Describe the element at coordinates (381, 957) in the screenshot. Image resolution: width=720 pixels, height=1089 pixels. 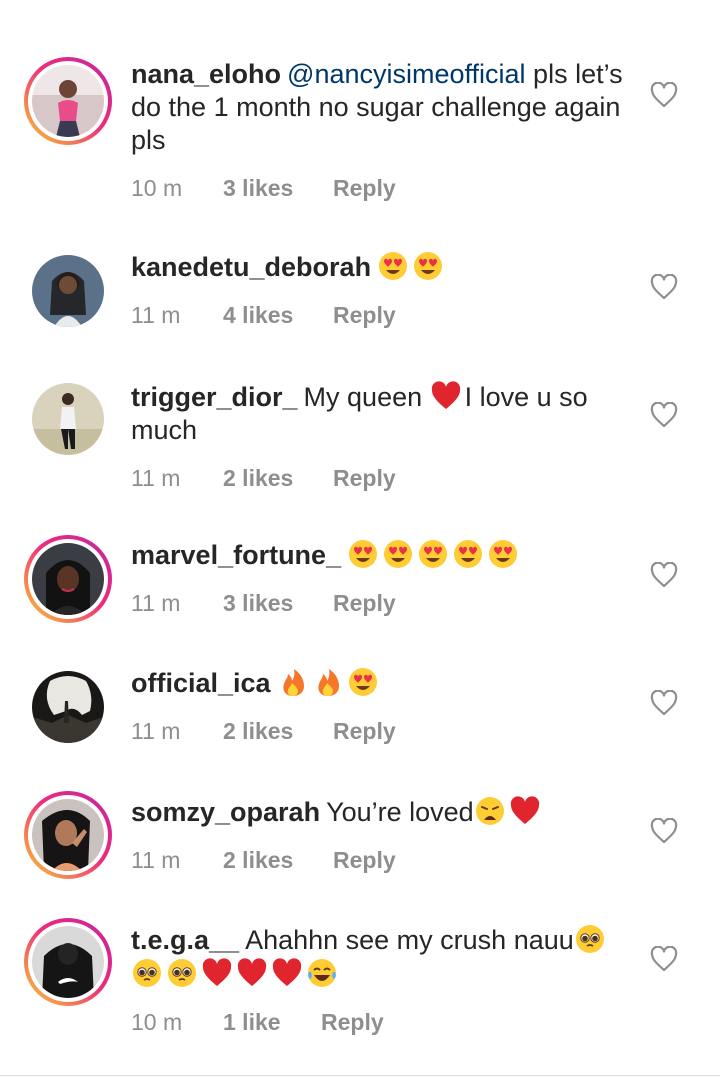
I see `comment-text: t.e.g.a__ Ahahhn see my crush nauu` at that location.